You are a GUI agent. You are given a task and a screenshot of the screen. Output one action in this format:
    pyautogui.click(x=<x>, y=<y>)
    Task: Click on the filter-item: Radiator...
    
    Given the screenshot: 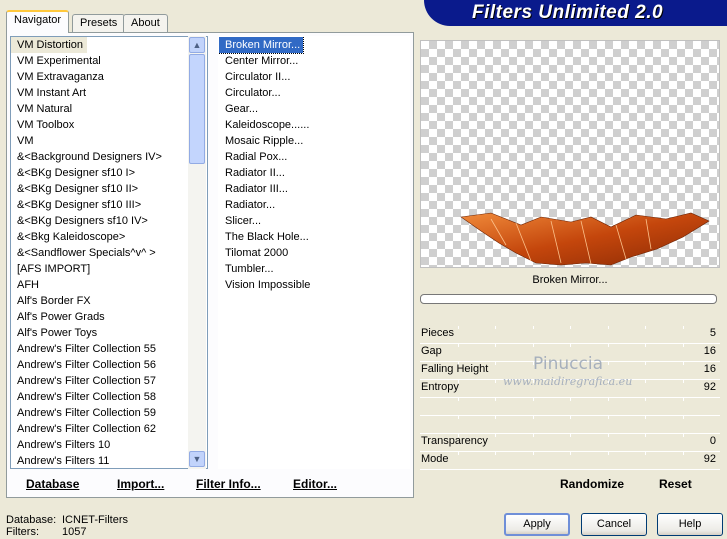 What is the action you would take?
    pyautogui.click(x=314, y=205)
    